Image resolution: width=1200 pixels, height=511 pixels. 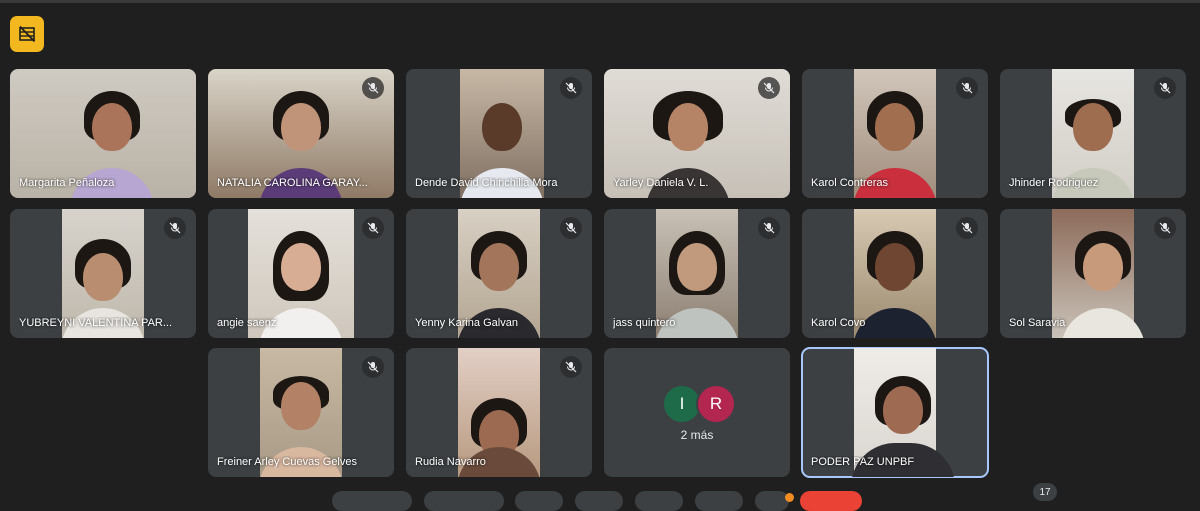 What do you see at coordinates (287, 462) in the screenshot?
I see `participant-name: Freiner Arley Cuevas Gelves` at bounding box center [287, 462].